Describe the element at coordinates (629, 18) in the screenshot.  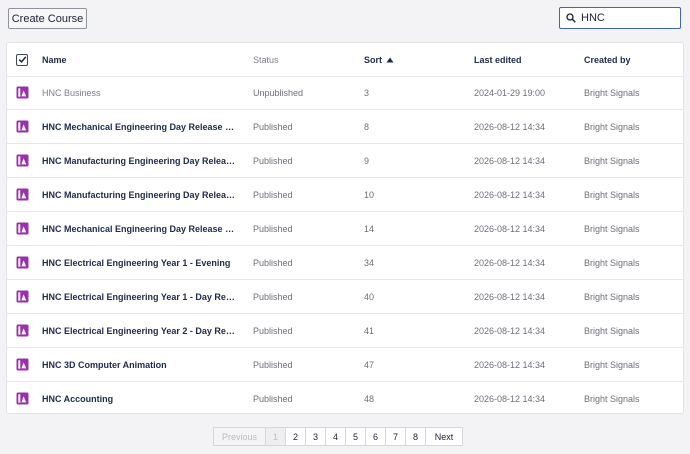
I see `search-input` at that location.